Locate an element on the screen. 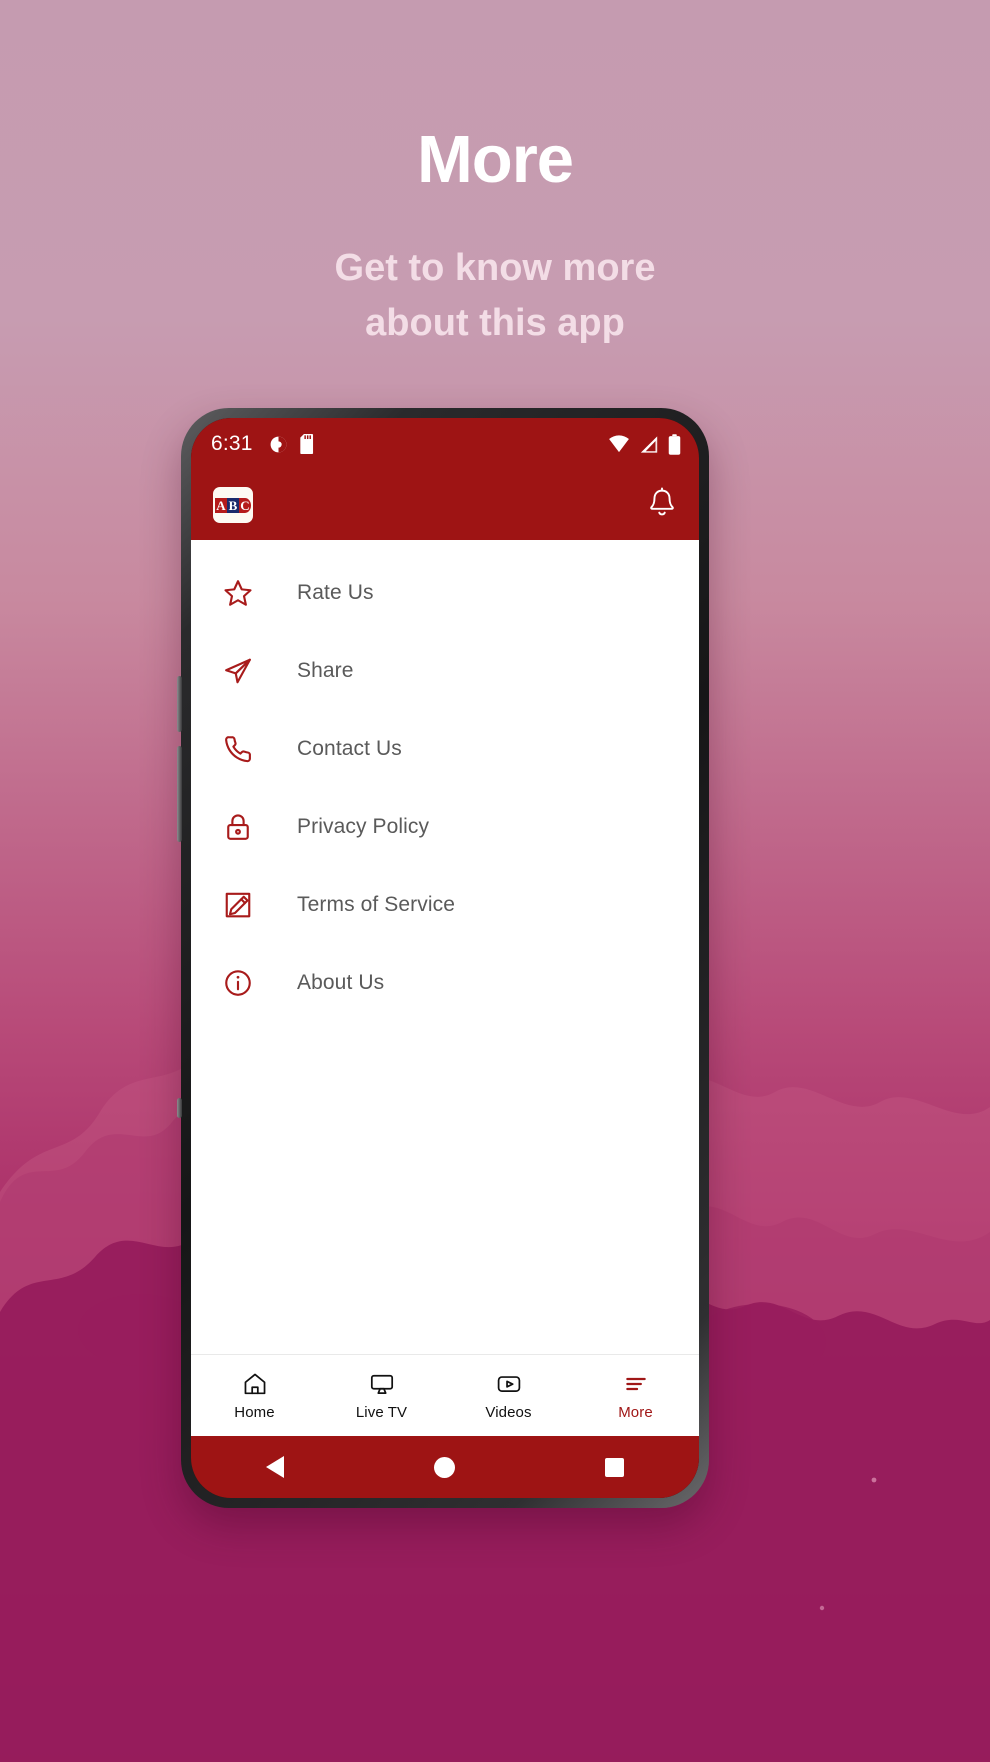 This screenshot has width=990, height=1762. app-bar: A B C is located at coordinates (445, 505).